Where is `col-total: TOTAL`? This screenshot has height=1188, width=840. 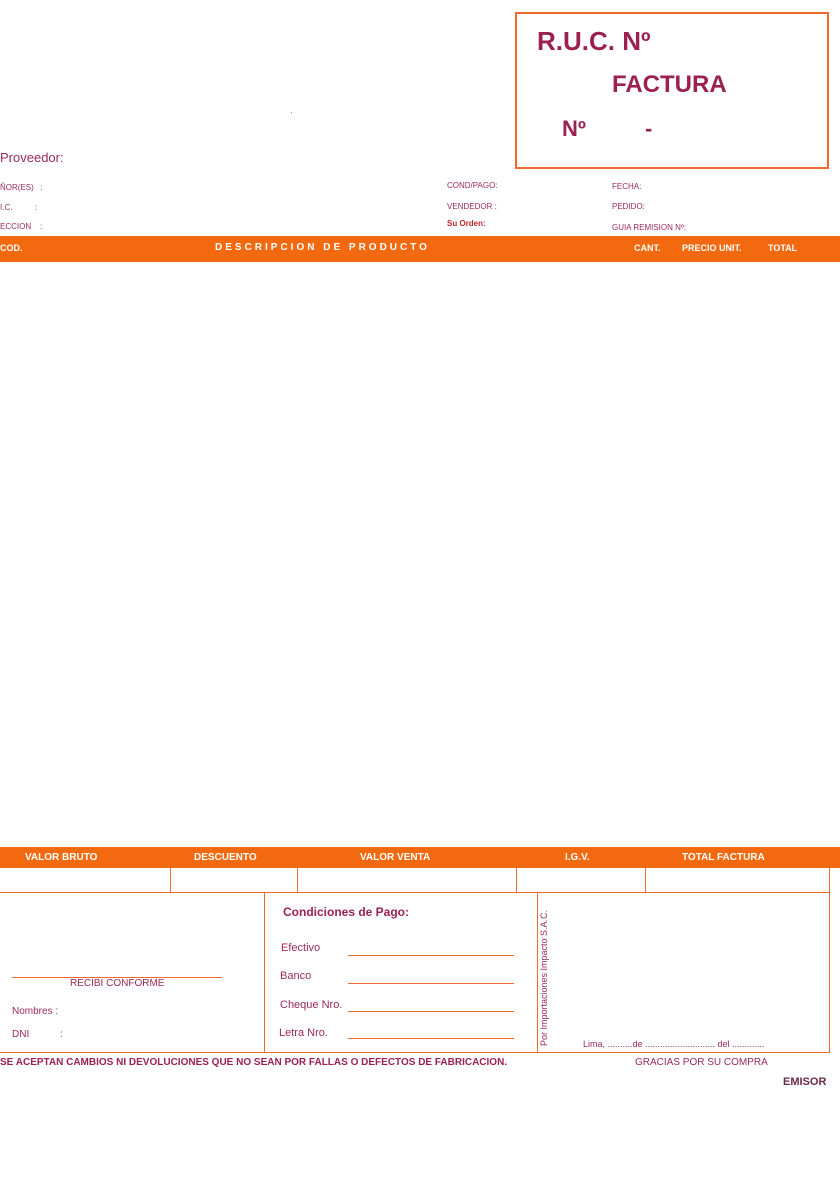 col-total: TOTAL is located at coordinates (783, 248).